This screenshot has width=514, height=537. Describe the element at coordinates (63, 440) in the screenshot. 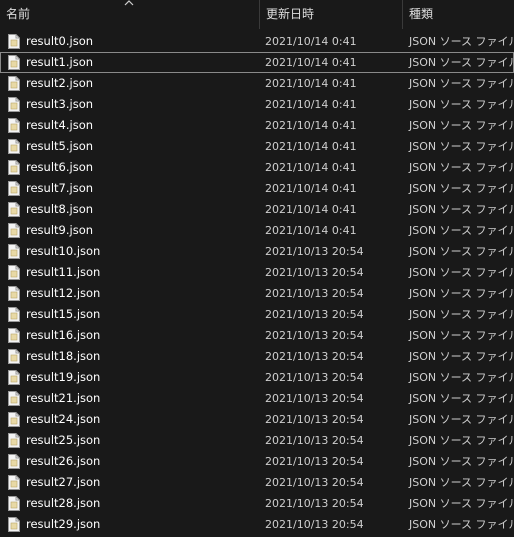

I see `file-name: result25.json` at that location.